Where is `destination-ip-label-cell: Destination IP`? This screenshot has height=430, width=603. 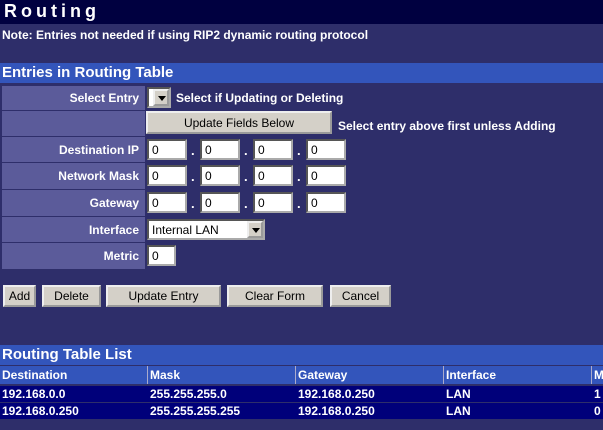
destination-ip-label-cell: Destination IP is located at coordinates (73, 149).